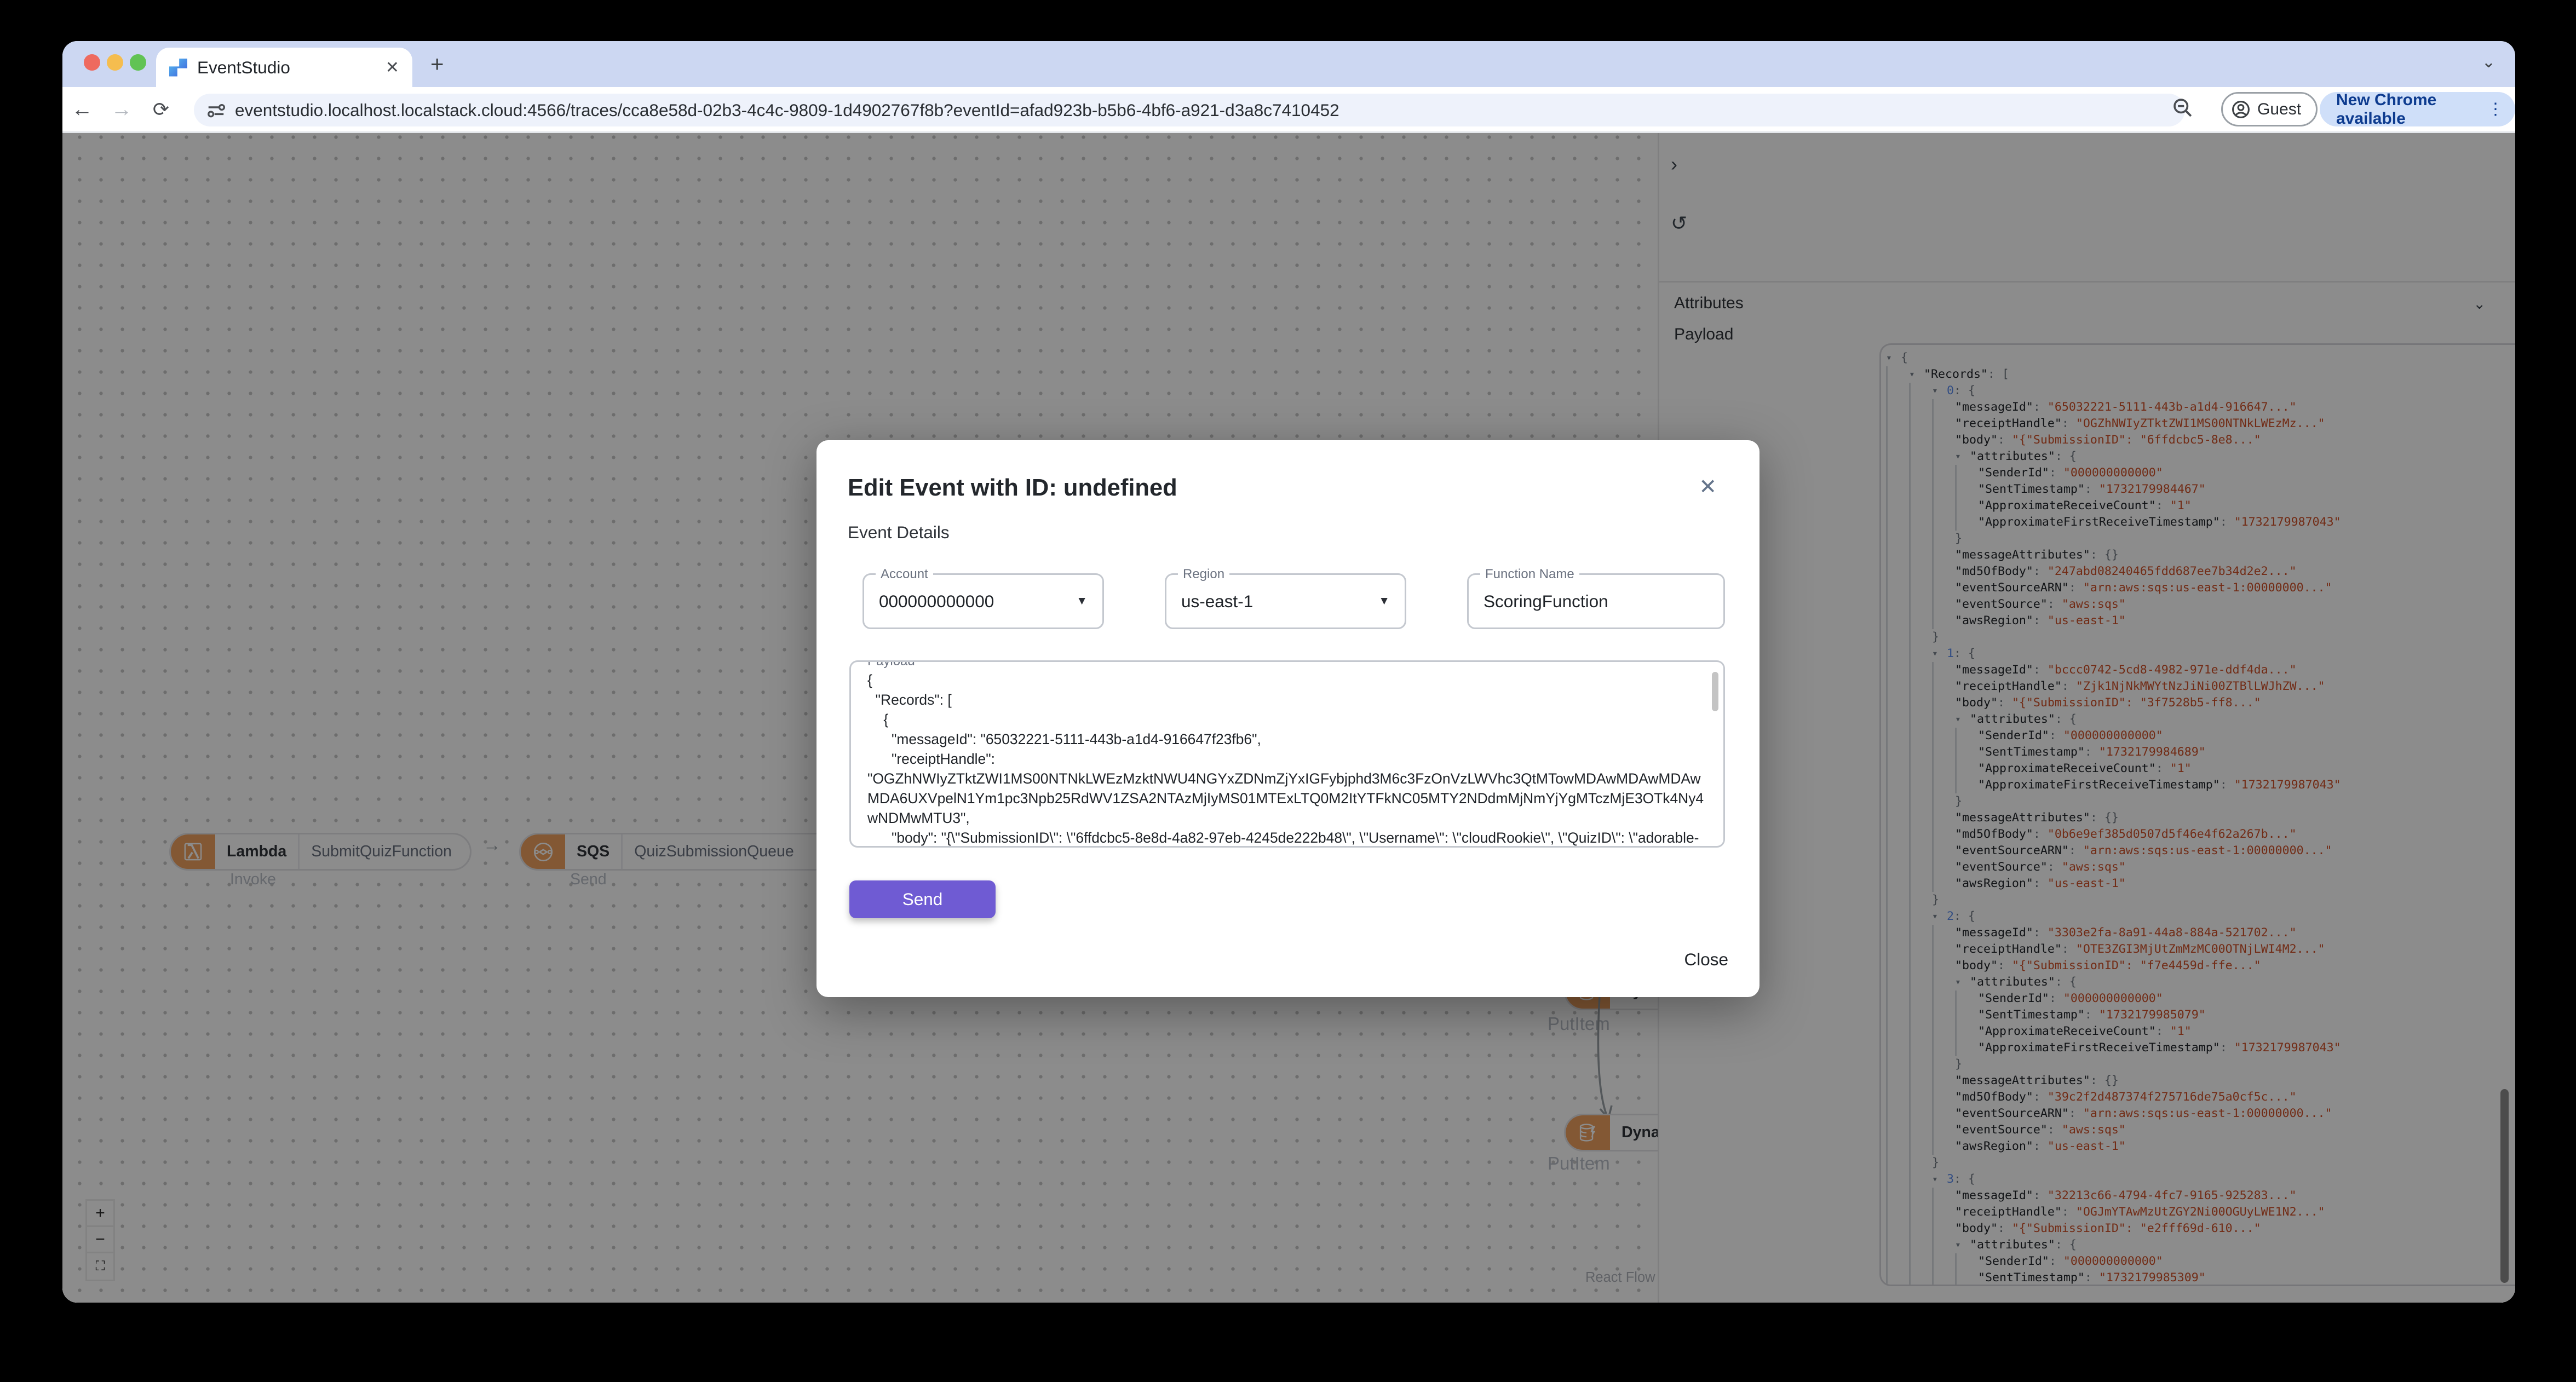 The width and height of the screenshot is (2576, 1382). I want to click on region-select: Region us-east-1 ▼, so click(1285, 598).